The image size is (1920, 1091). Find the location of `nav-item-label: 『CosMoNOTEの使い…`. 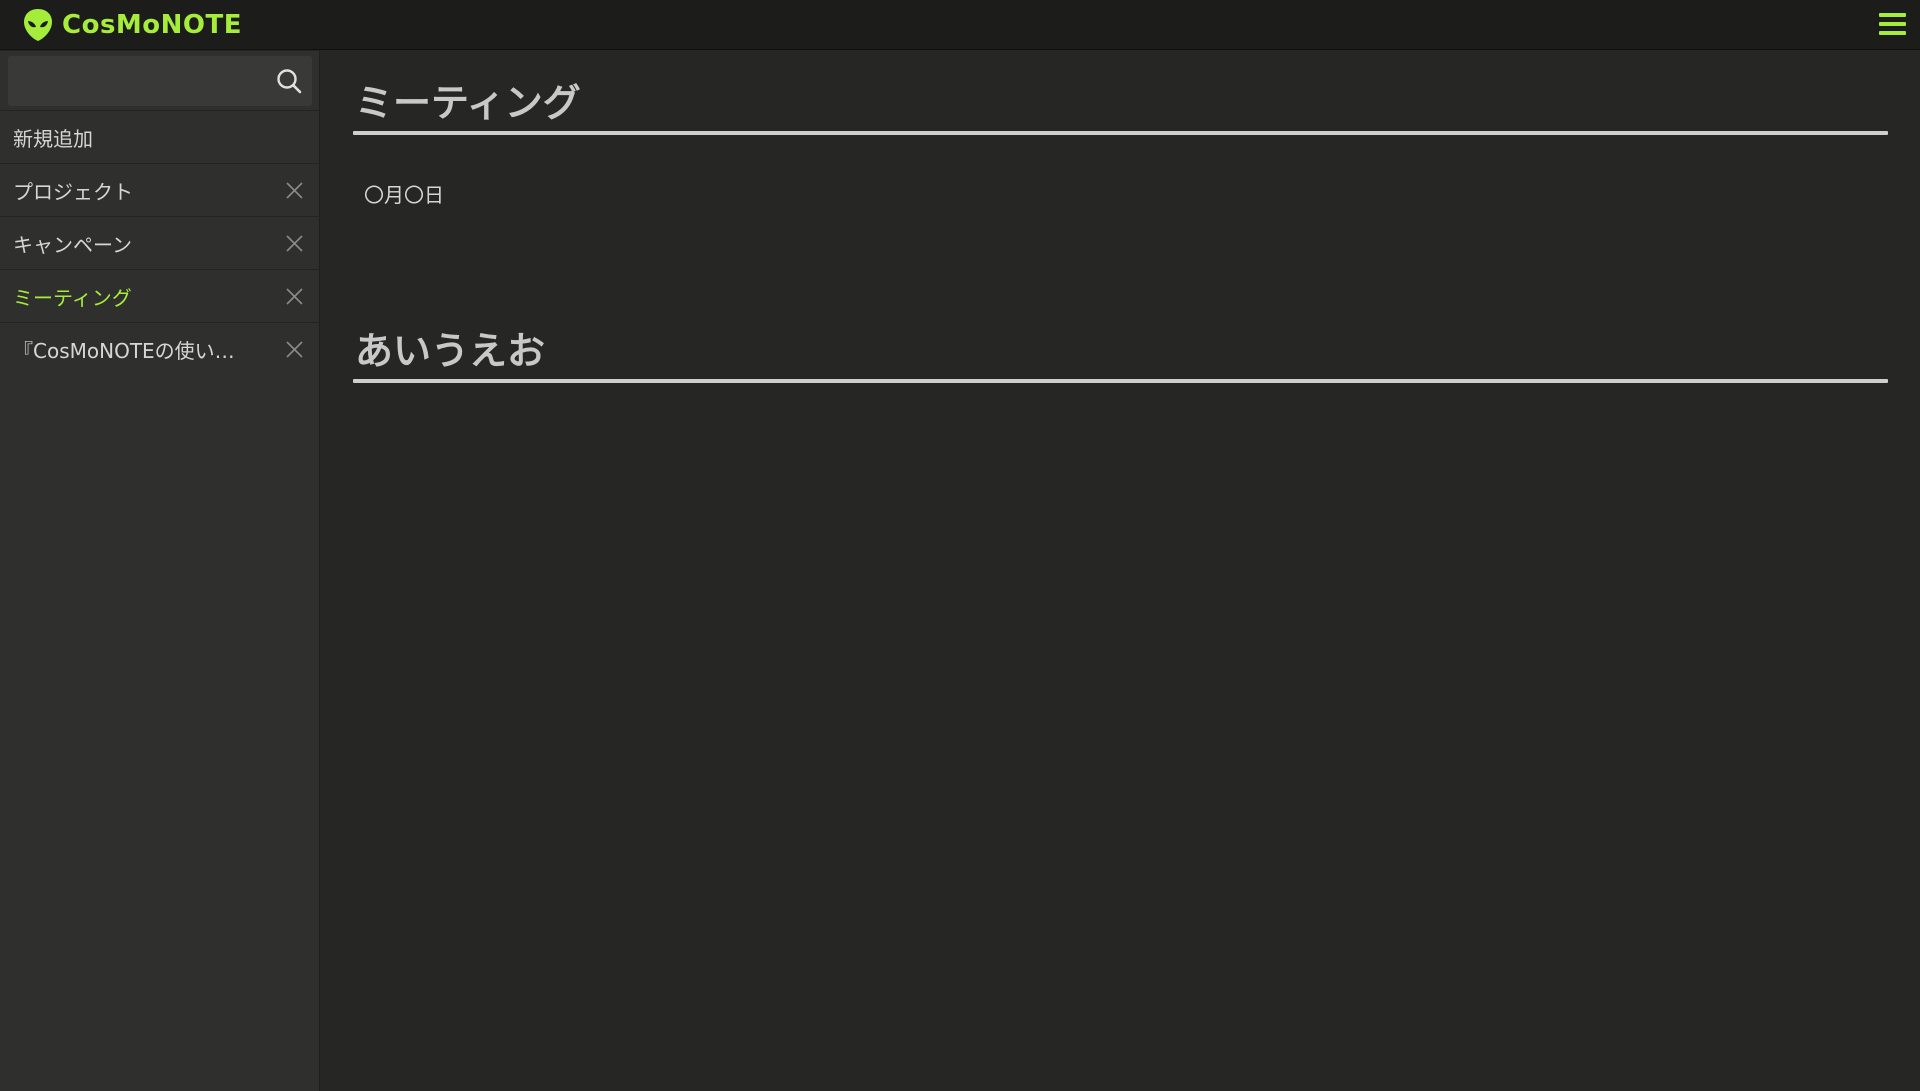

nav-item-label: 『CosMoNOTEの使い… is located at coordinates (124, 350).